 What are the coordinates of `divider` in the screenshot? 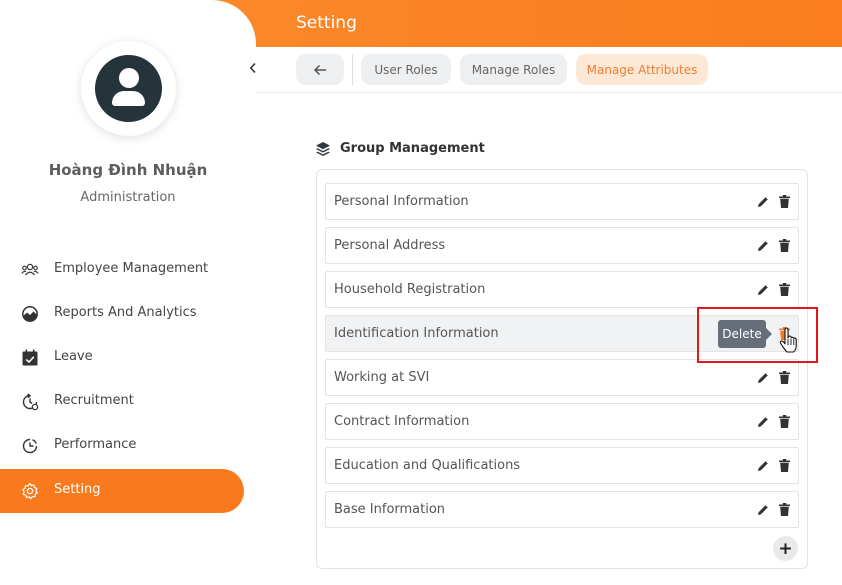 It's located at (549, 92).